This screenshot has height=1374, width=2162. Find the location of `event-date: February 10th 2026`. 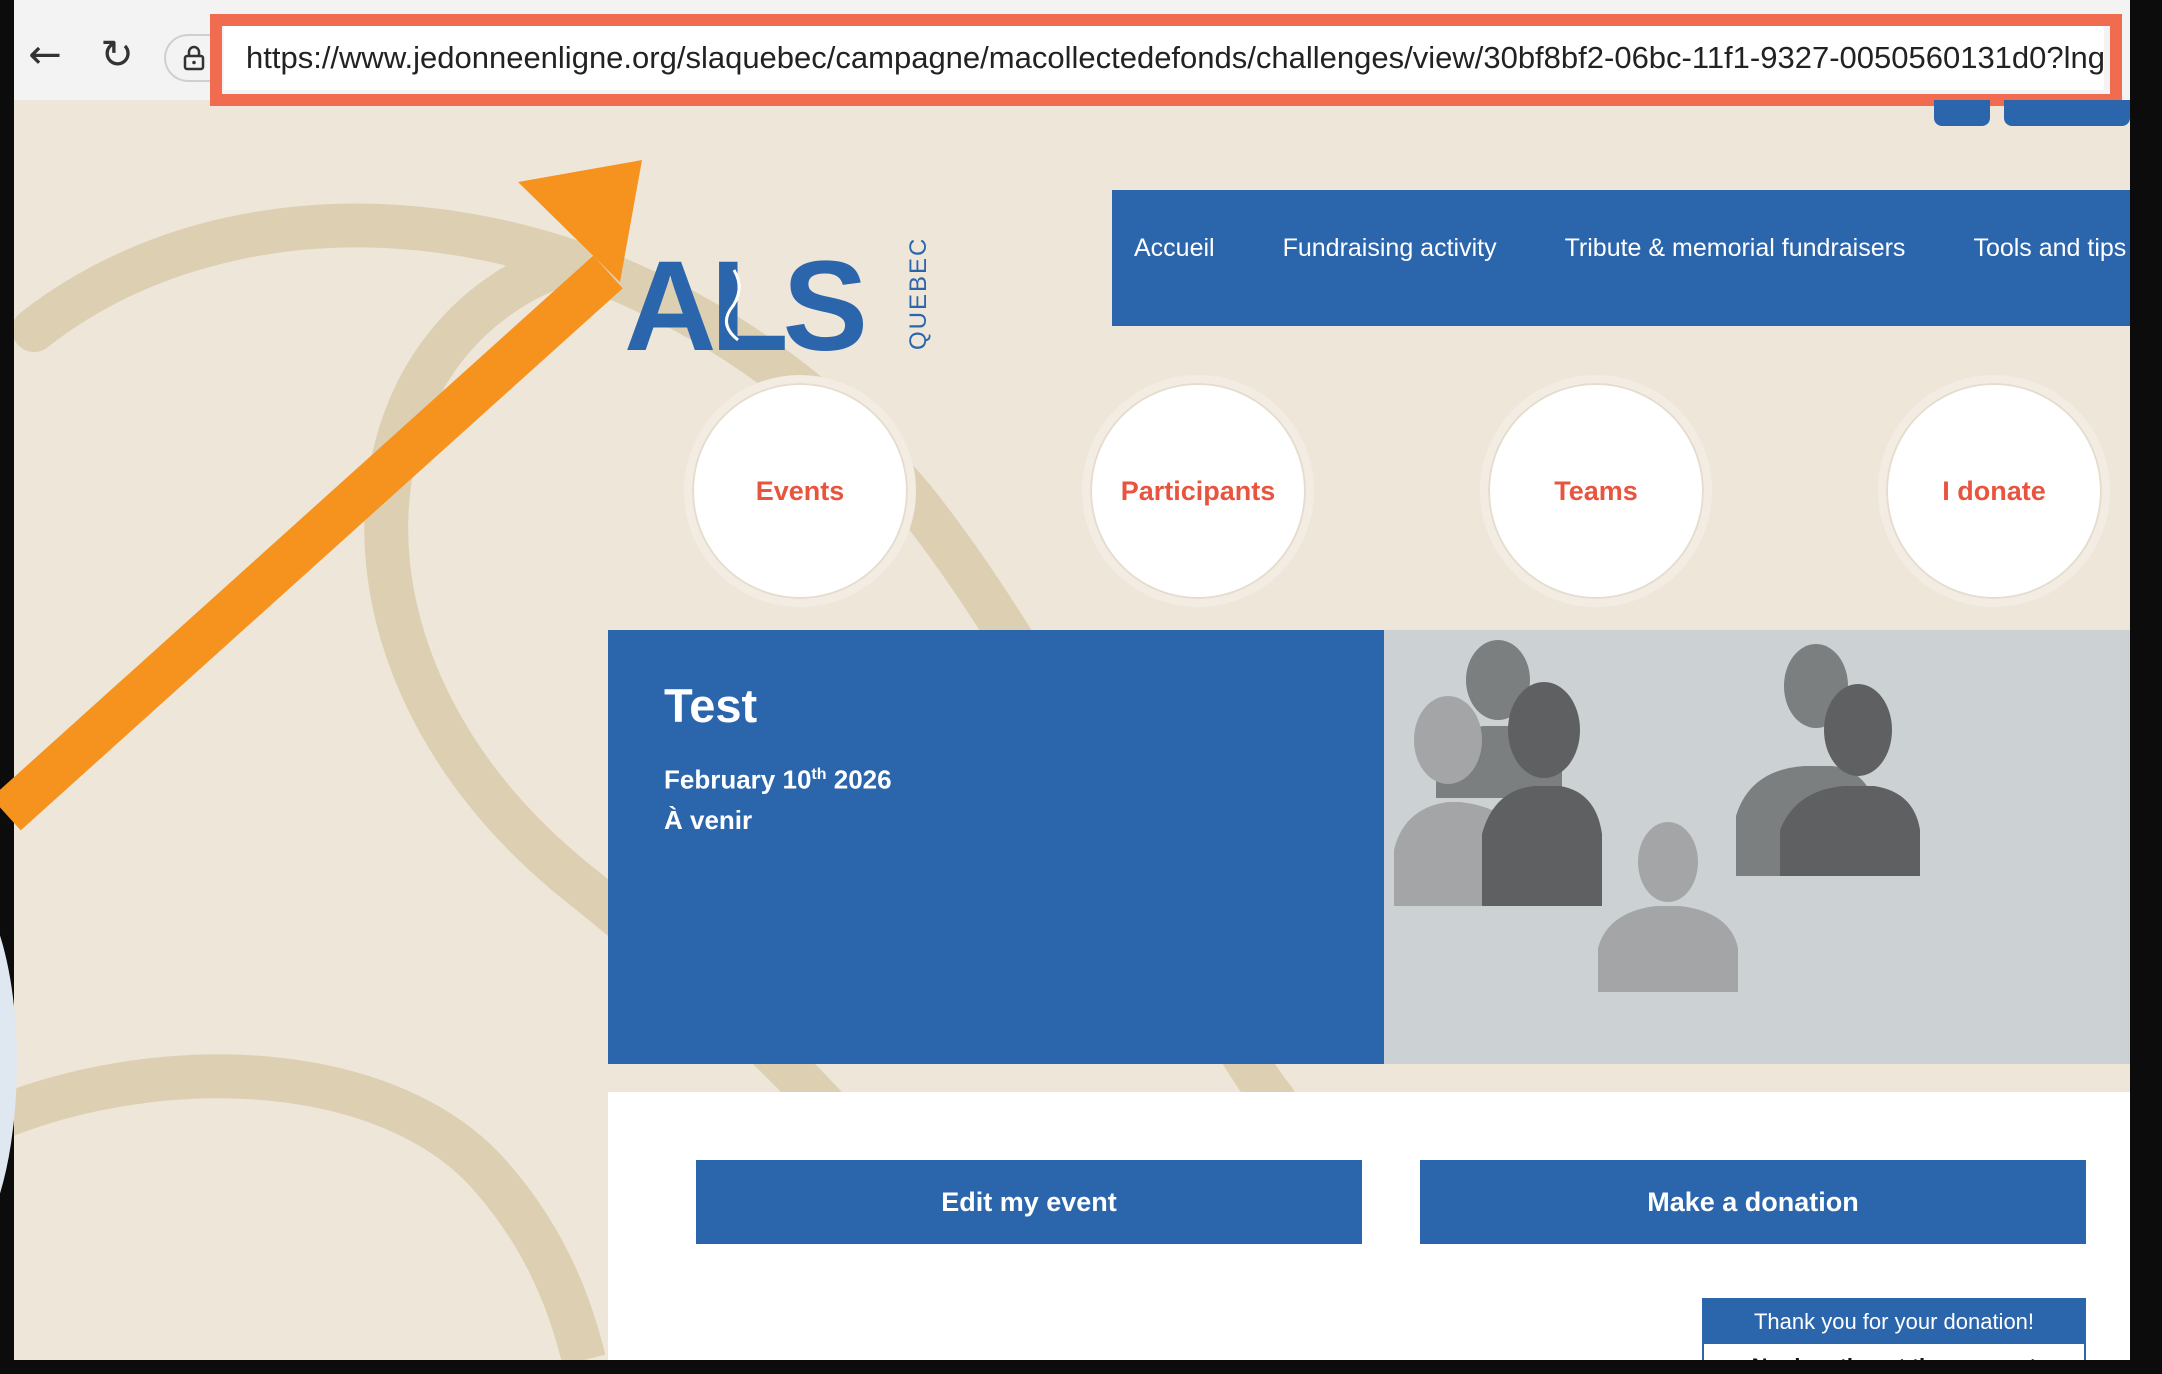

event-date: February 10th 2026 is located at coordinates (778, 779).